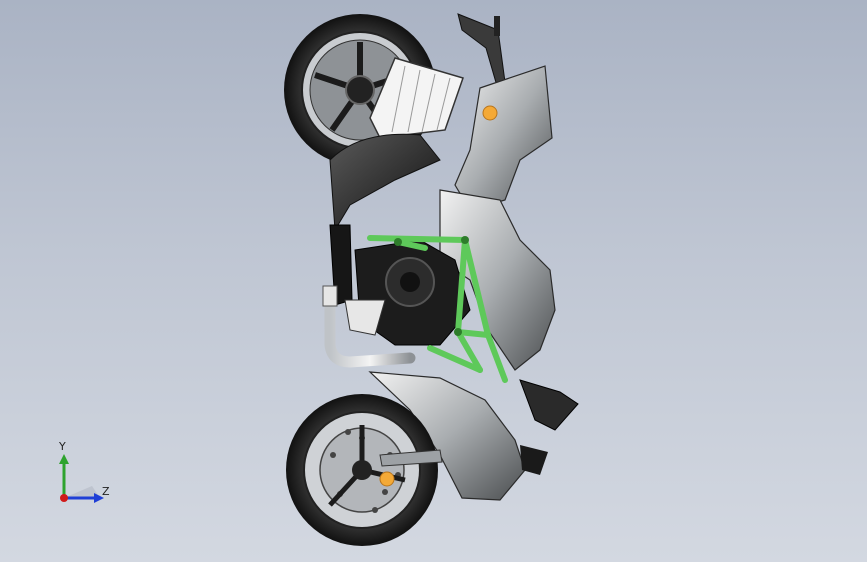 The width and height of the screenshot is (867, 562). Describe the element at coordinates (362, 470) in the screenshot. I see `front-wheel` at that location.